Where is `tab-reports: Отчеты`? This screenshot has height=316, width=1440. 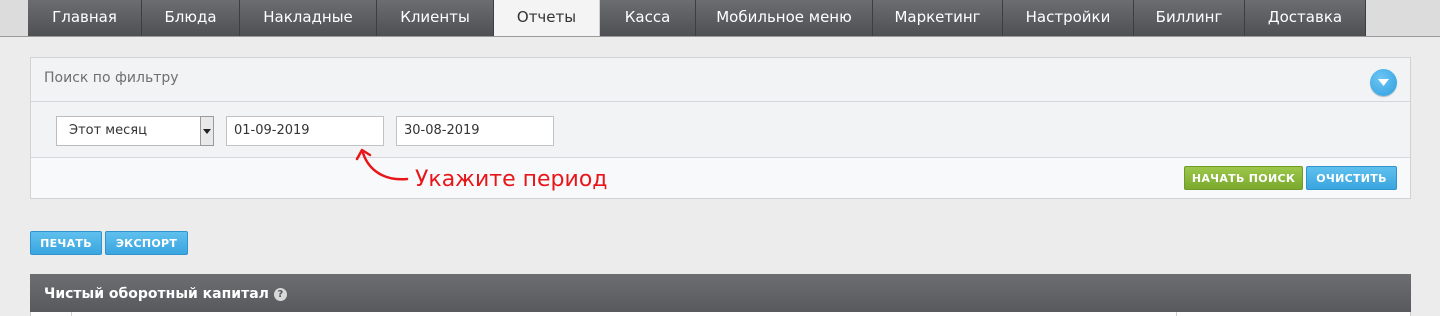
tab-reports: Отчеты is located at coordinates (547, 18).